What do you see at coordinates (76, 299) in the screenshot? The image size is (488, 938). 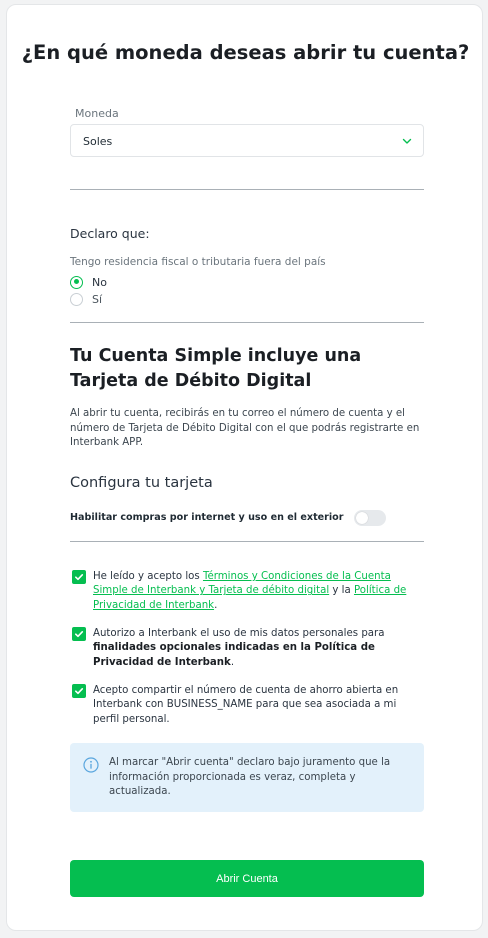 I see `radio-button-si` at bounding box center [76, 299].